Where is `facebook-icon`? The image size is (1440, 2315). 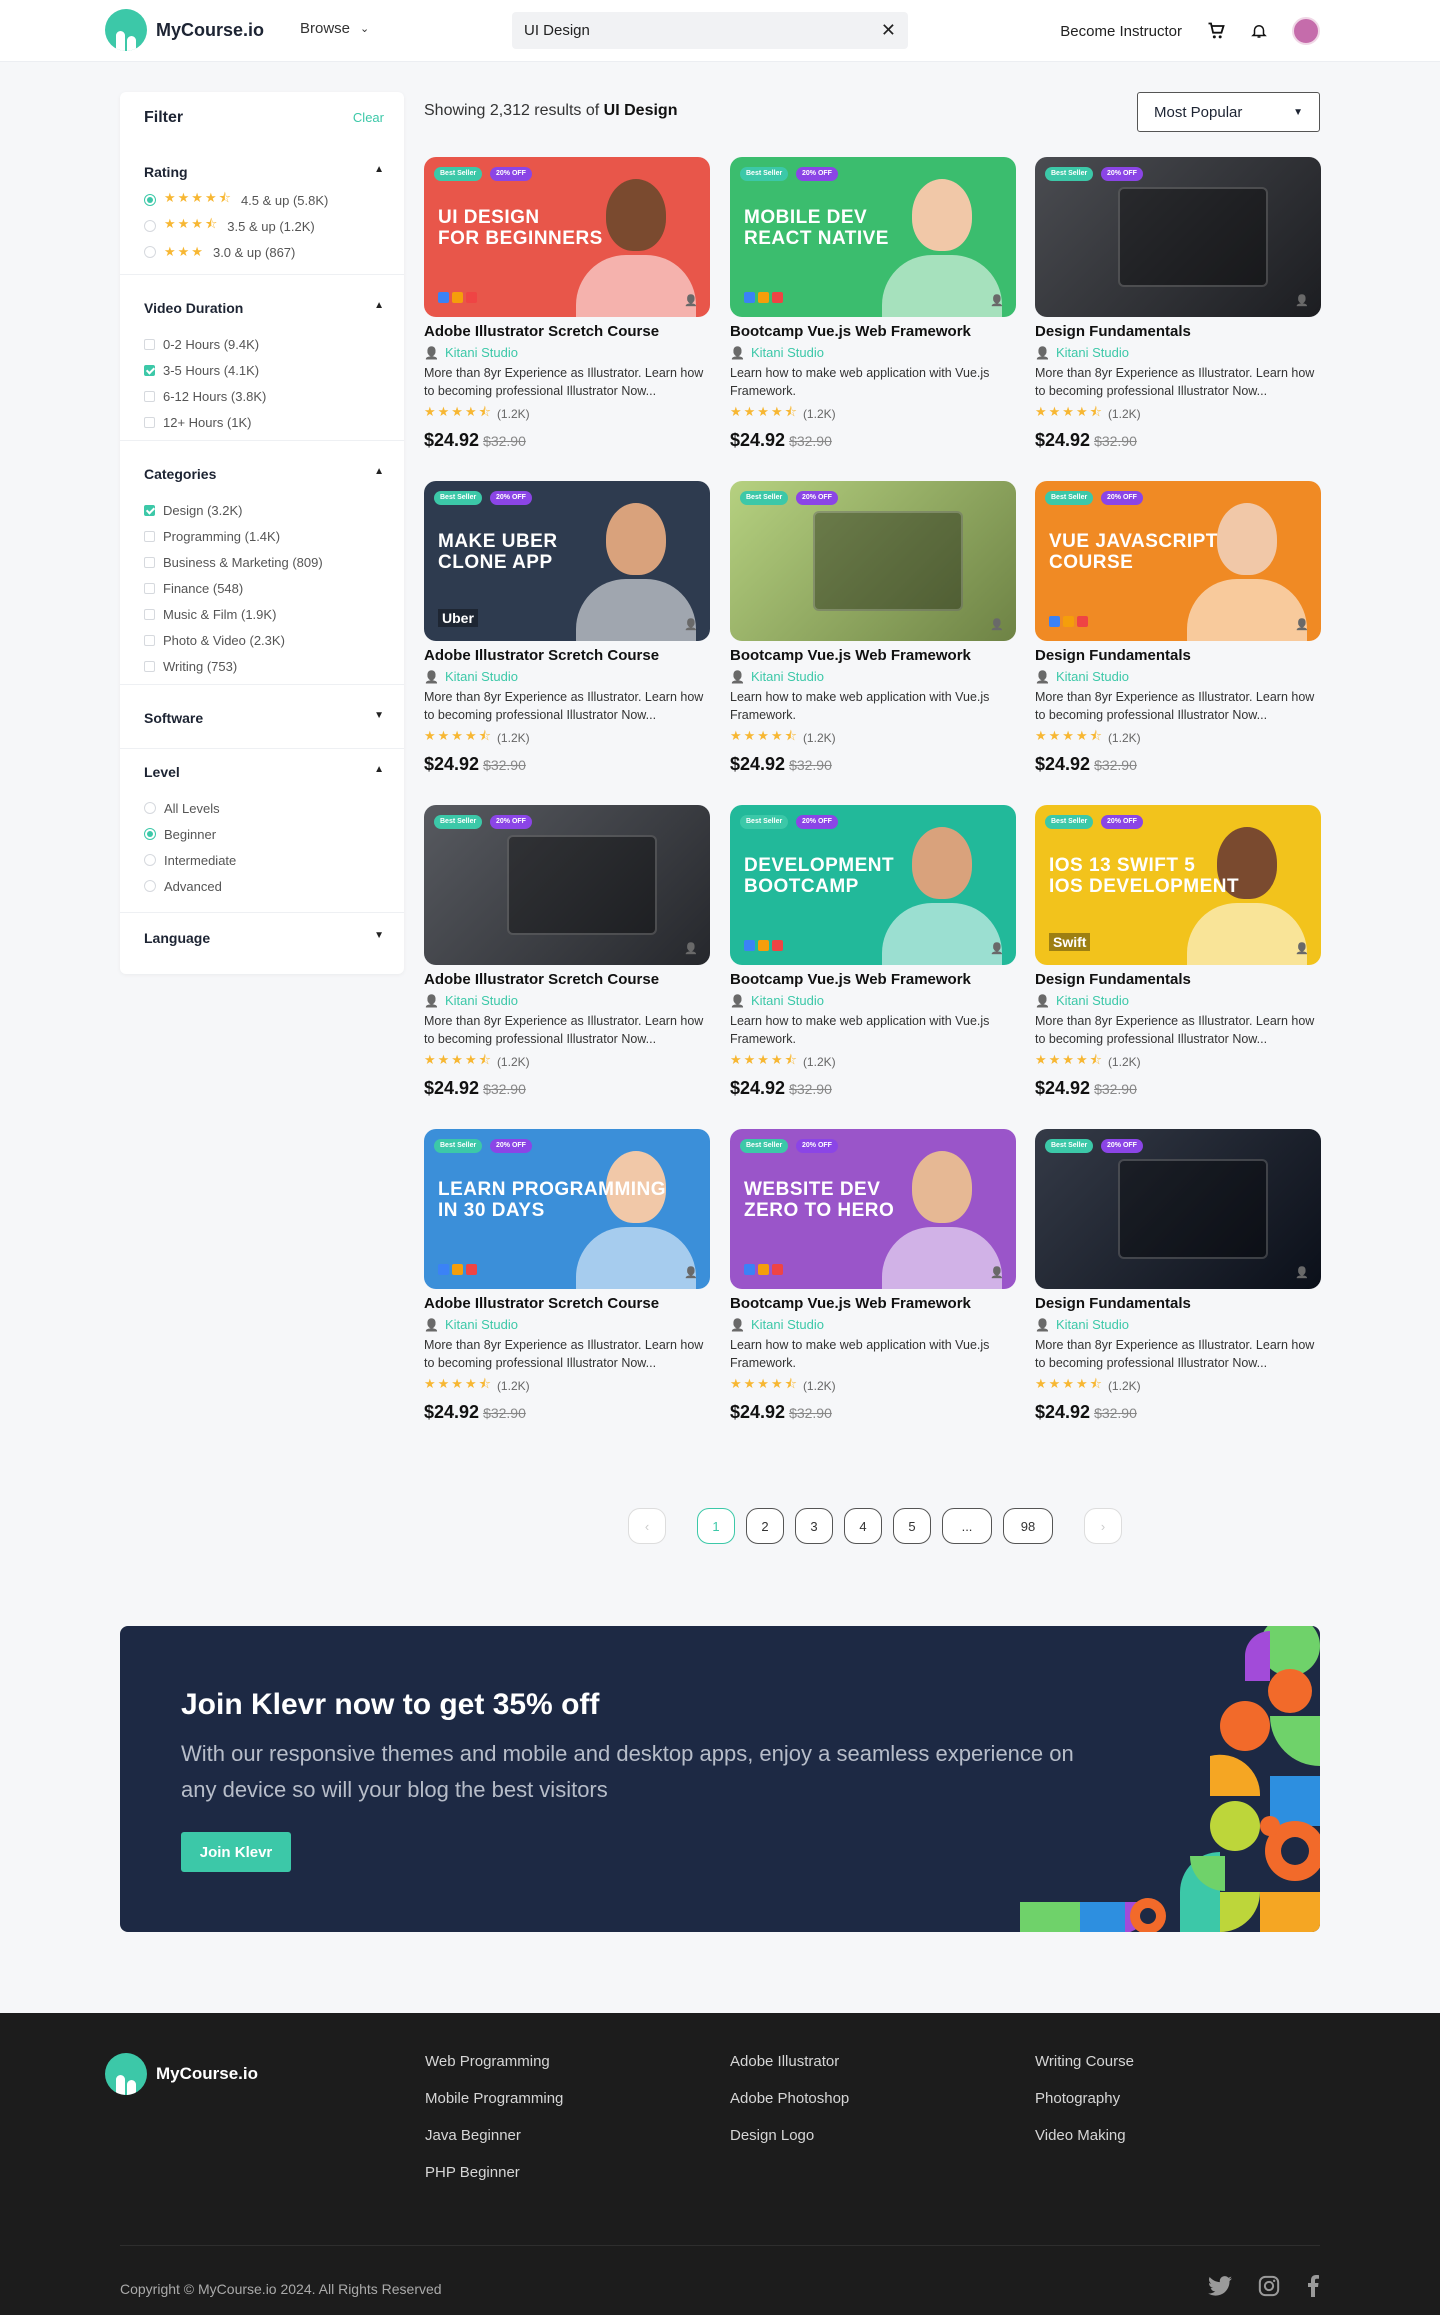 facebook-icon is located at coordinates (1313, 2286).